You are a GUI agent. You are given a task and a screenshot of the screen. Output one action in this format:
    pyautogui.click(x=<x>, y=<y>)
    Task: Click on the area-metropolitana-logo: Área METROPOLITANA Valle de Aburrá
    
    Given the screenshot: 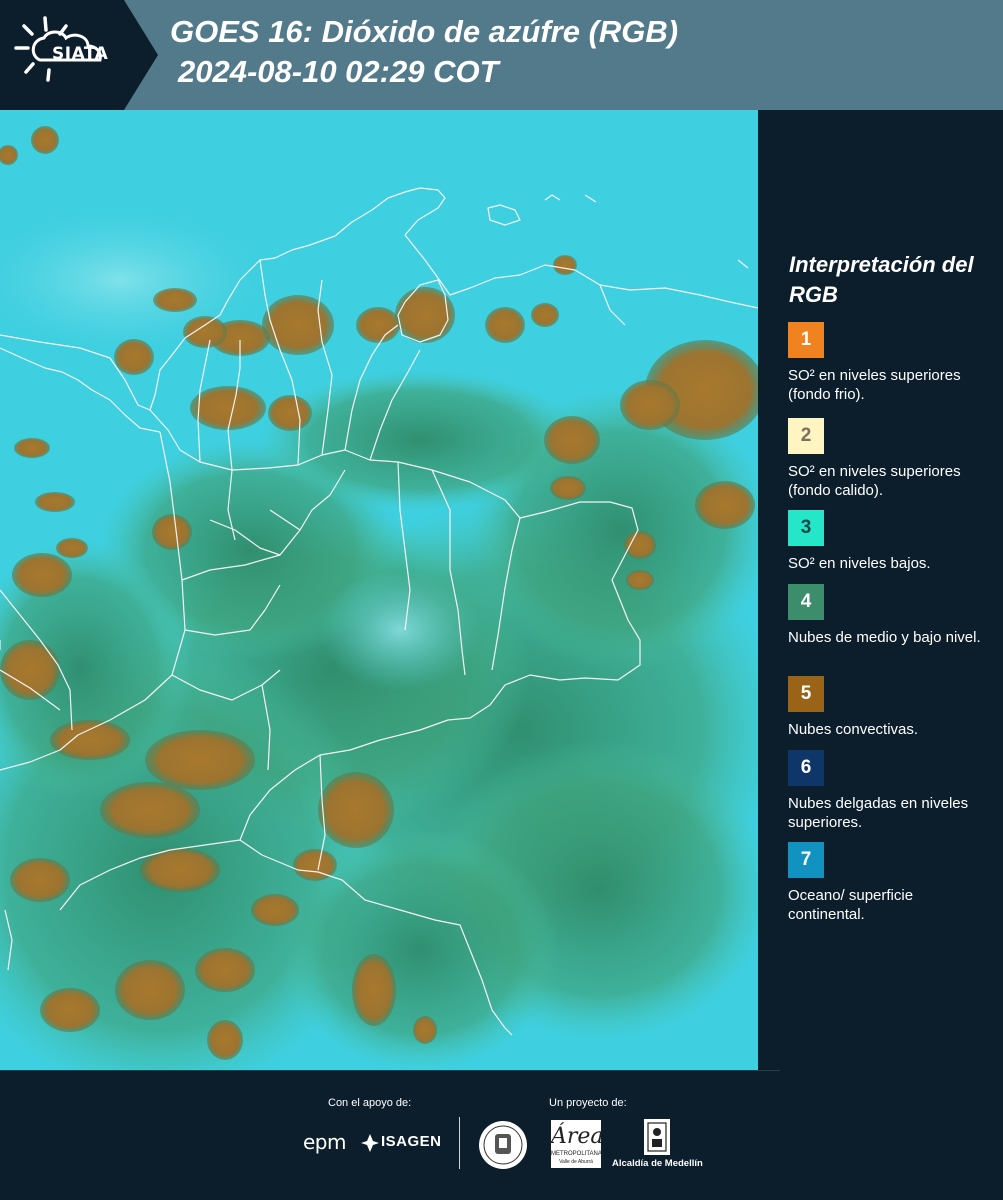 What is the action you would take?
    pyautogui.click(x=577, y=1144)
    